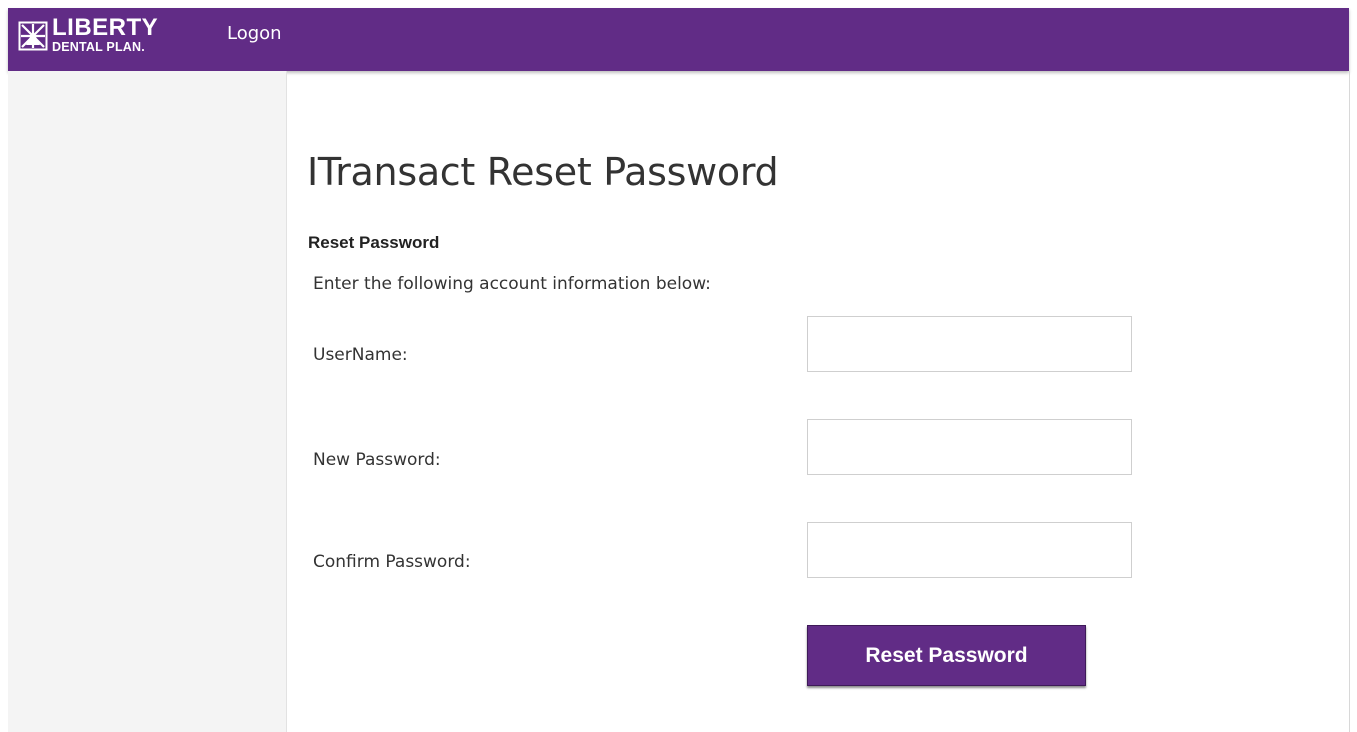 Image resolution: width=1357 pixels, height=732 pixels. What do you see at coordinates (969, 550) in the screenshot?
I see `confirm-password-input` at bounding box center [969, 550].